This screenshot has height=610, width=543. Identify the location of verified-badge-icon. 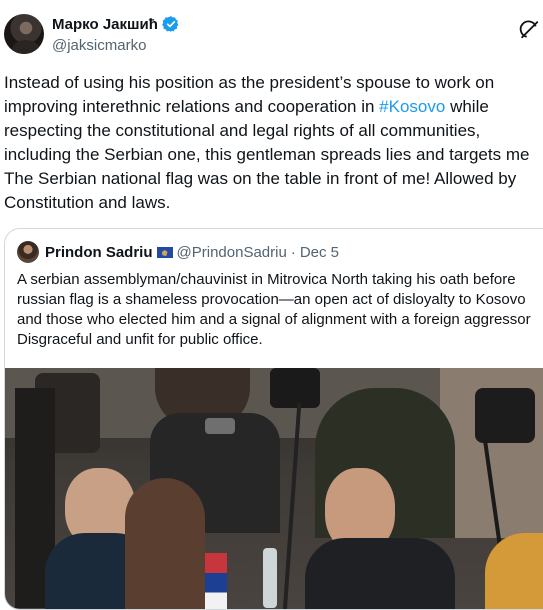
(170, 24).